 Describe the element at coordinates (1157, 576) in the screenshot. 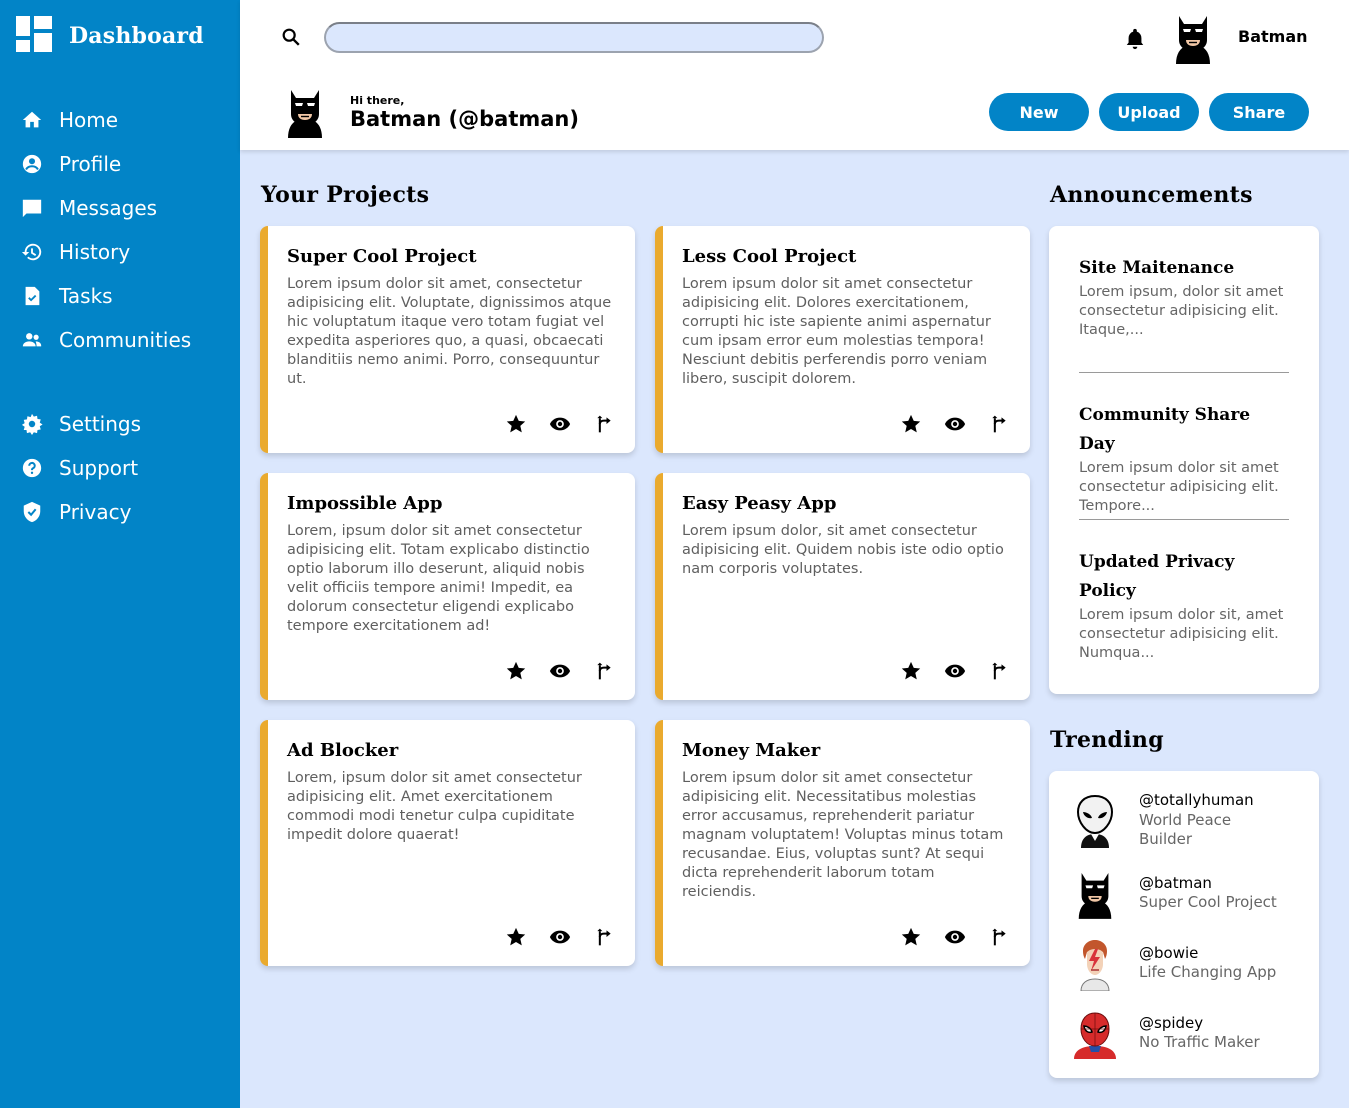

I see `announcement-title: Updated Privacy Policy` at that location.